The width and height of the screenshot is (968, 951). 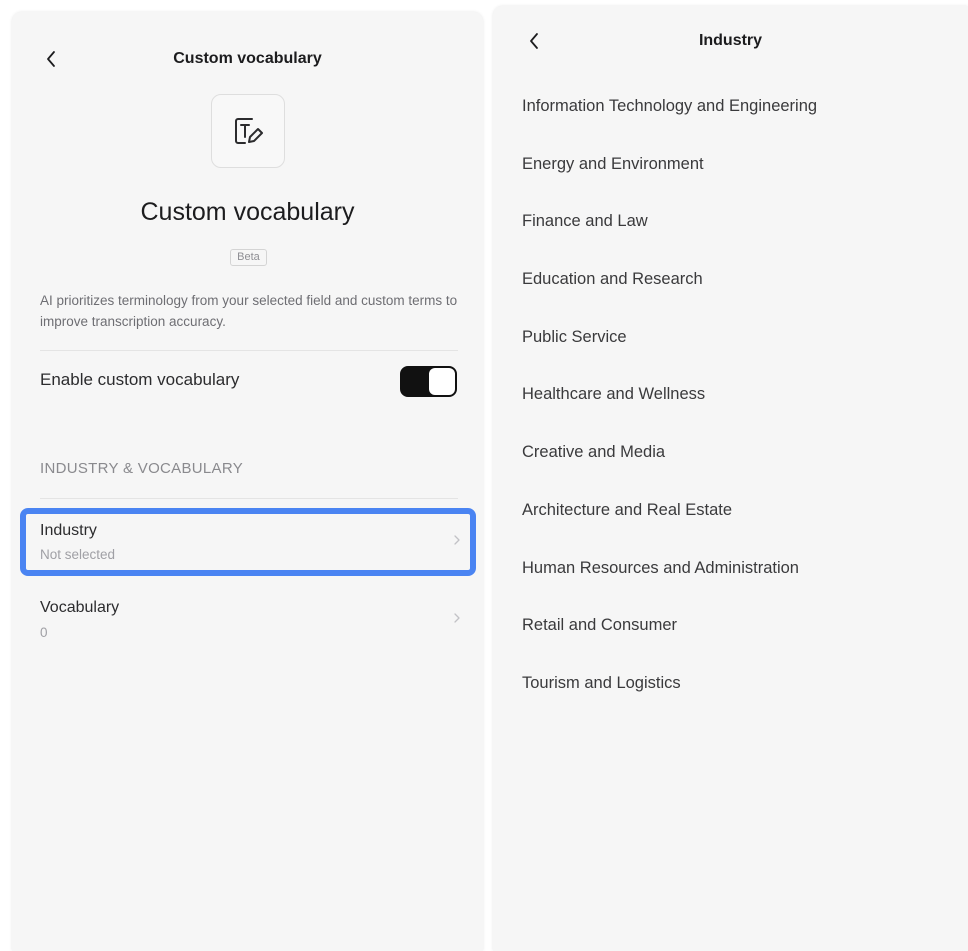 What do you see at coordinates (669, 241) in the screenshot?
I see `industry-option: Finance and Law` at bounding box center [669, 241].